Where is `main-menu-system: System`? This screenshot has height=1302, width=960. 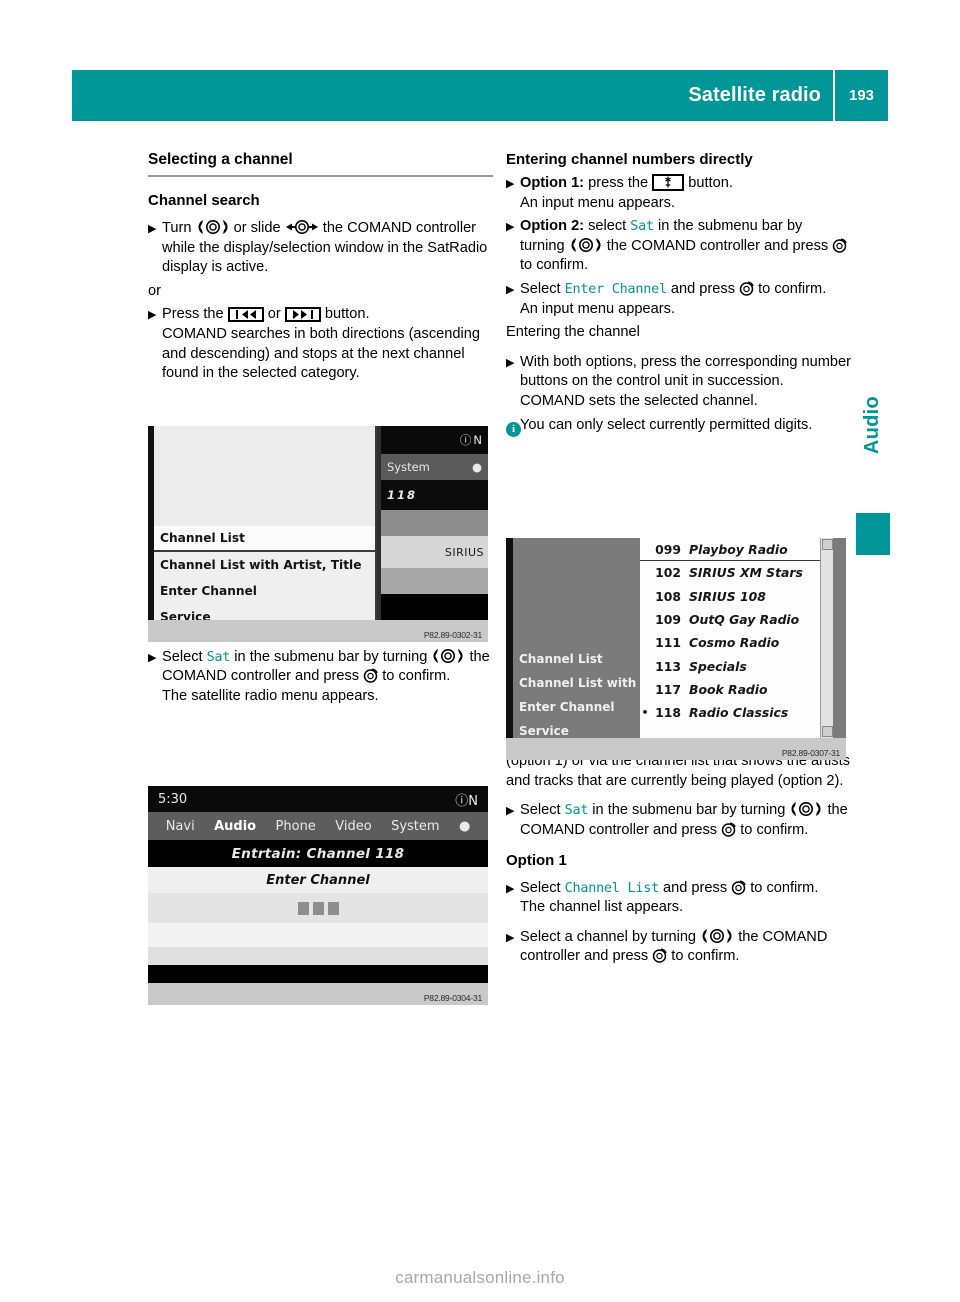
main-menu-system: System is located at coordinates (415, 826).